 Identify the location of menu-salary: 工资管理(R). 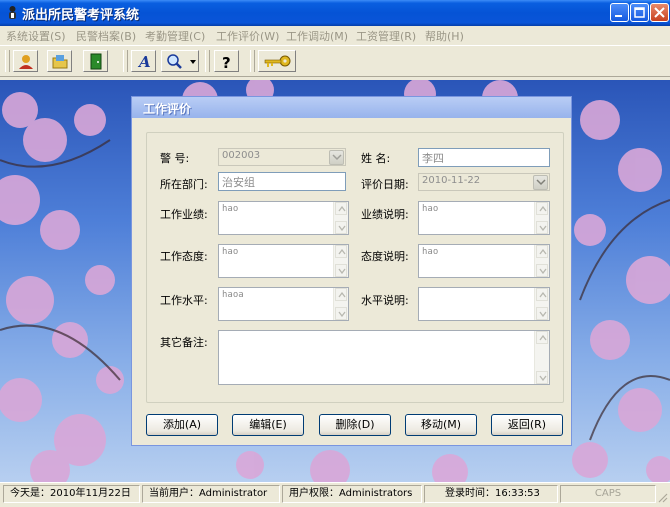
(386, 36).